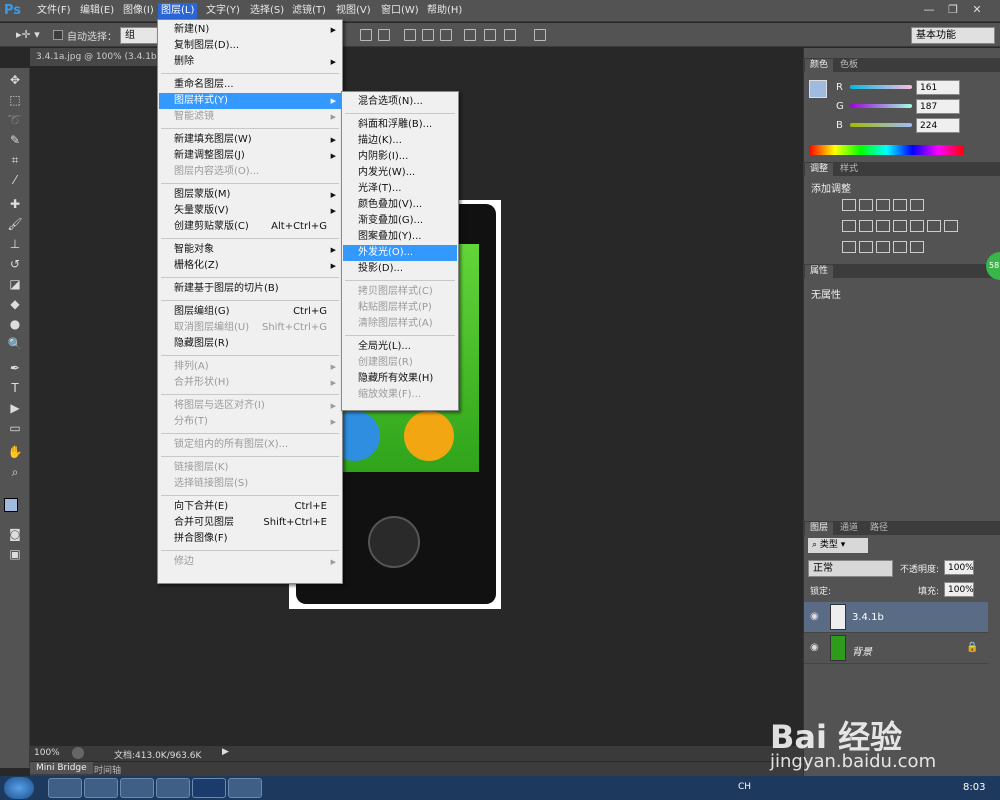 This screenshot has height=800, width=1000. What do you see at coordinates (849, 528) in the screenshot?
I see `tab-channels: 通道` at bounding box center [849, 528].